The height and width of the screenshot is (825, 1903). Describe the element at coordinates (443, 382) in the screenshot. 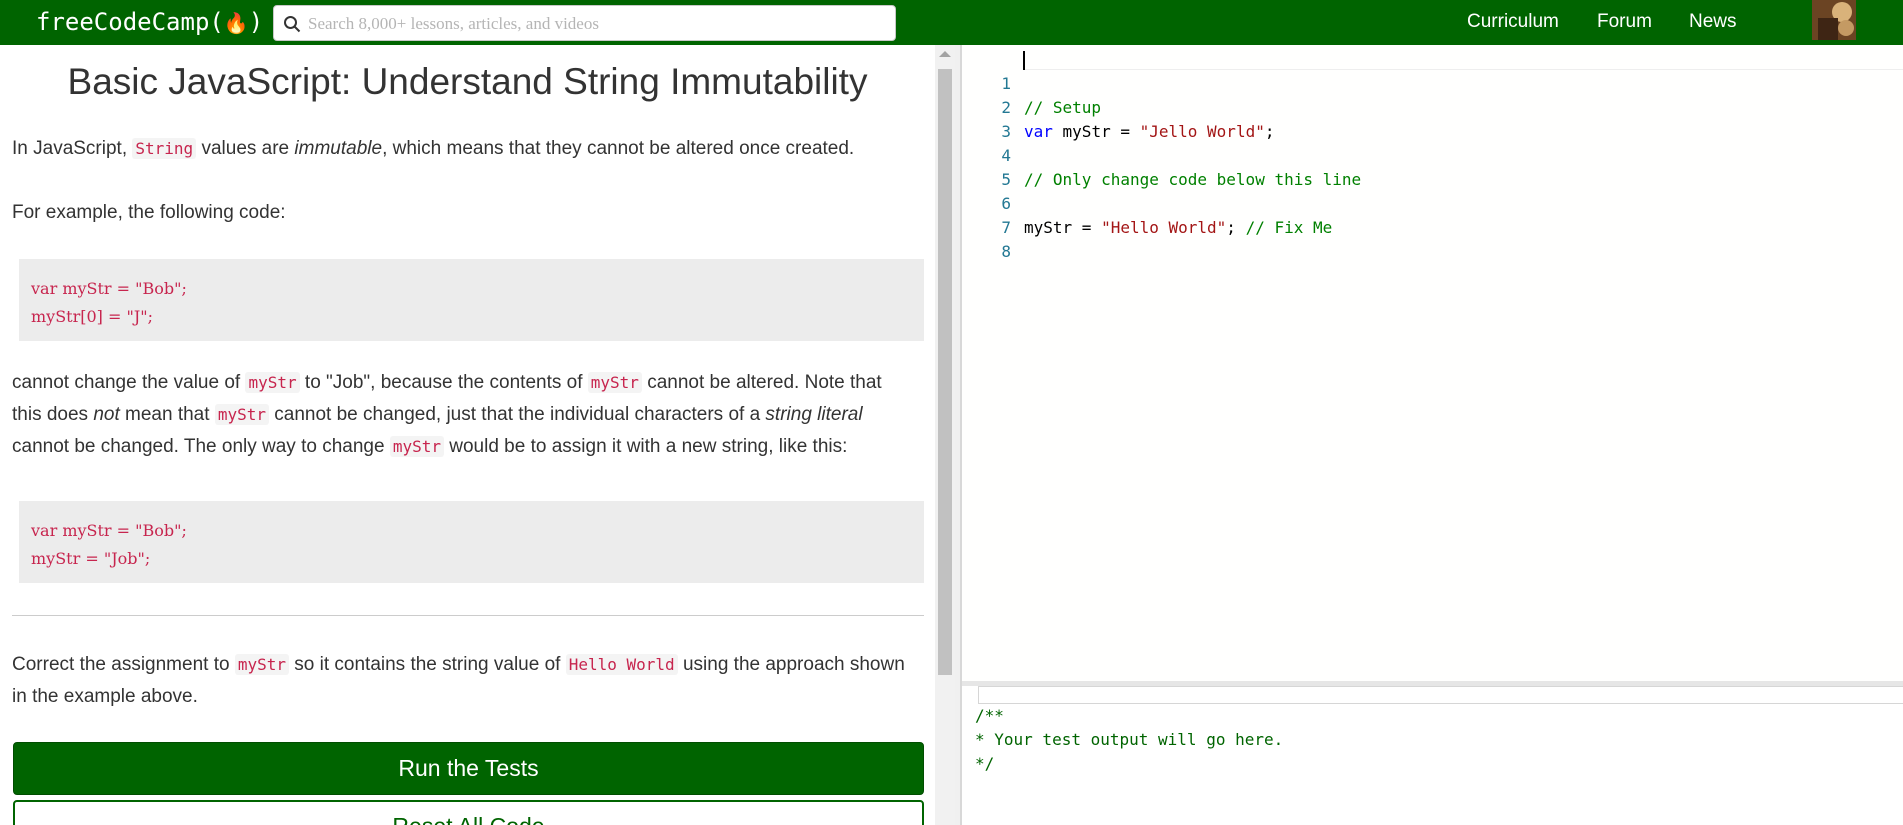

I see `text: to "Job", because the contents of` at that location.